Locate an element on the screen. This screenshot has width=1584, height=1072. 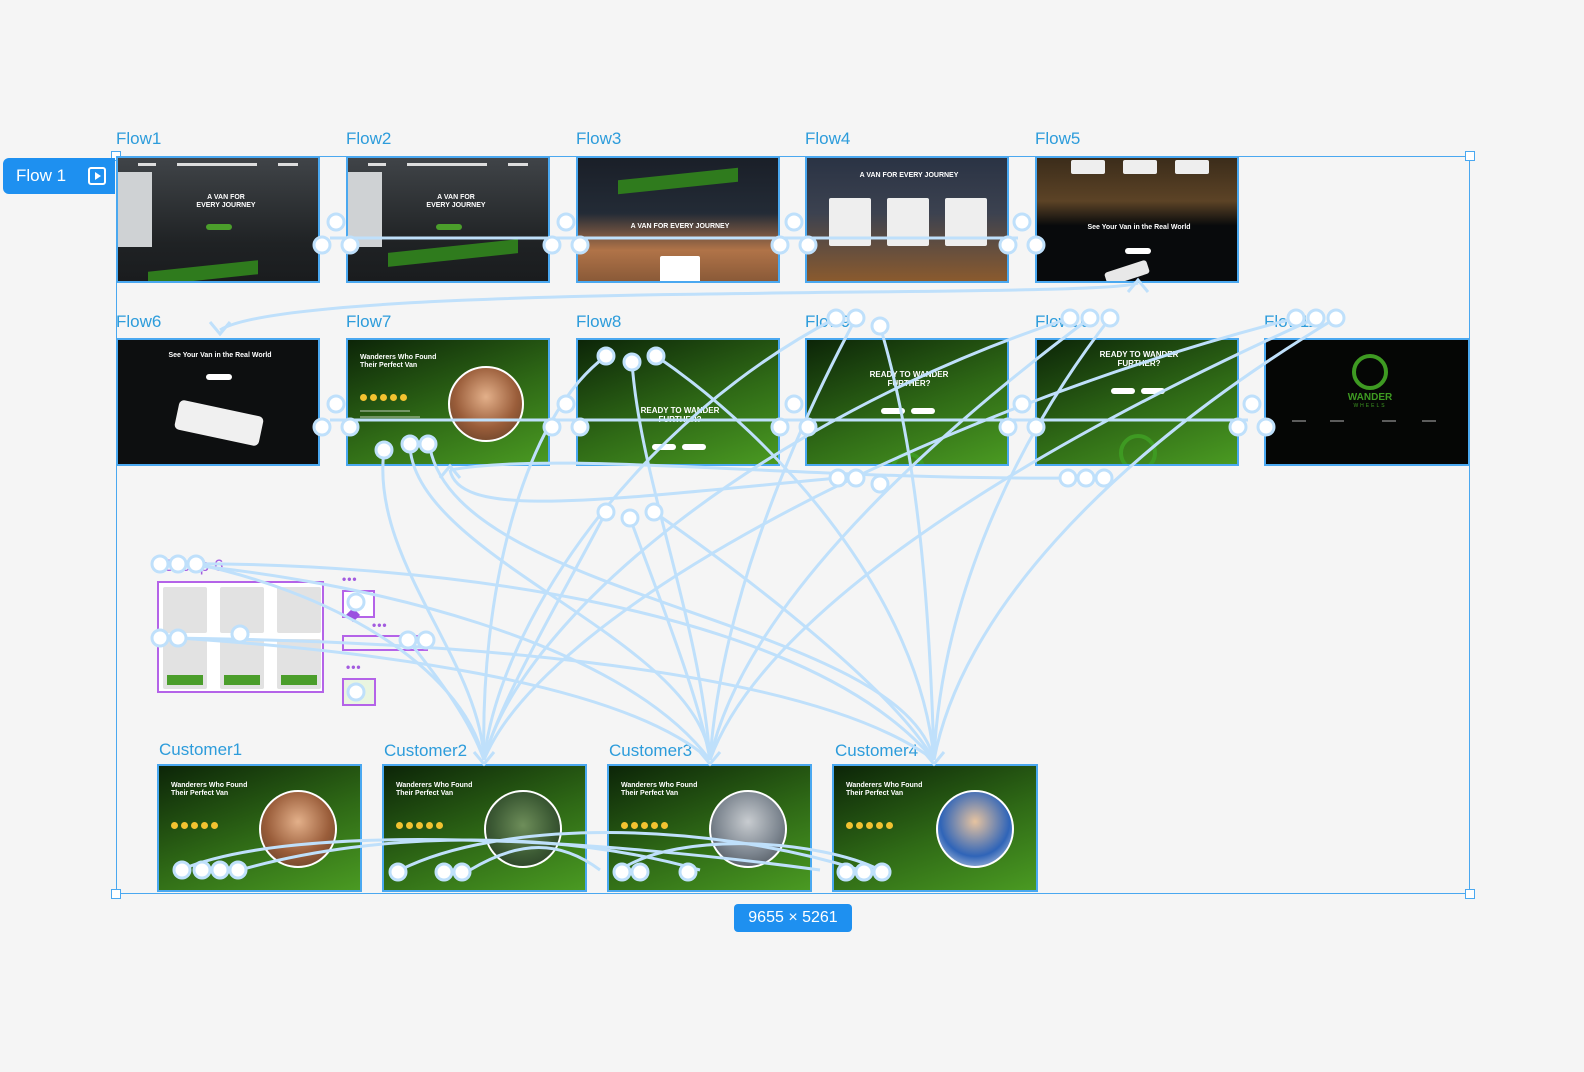
resize-handle-tr is located at coordinates (1470, 156).